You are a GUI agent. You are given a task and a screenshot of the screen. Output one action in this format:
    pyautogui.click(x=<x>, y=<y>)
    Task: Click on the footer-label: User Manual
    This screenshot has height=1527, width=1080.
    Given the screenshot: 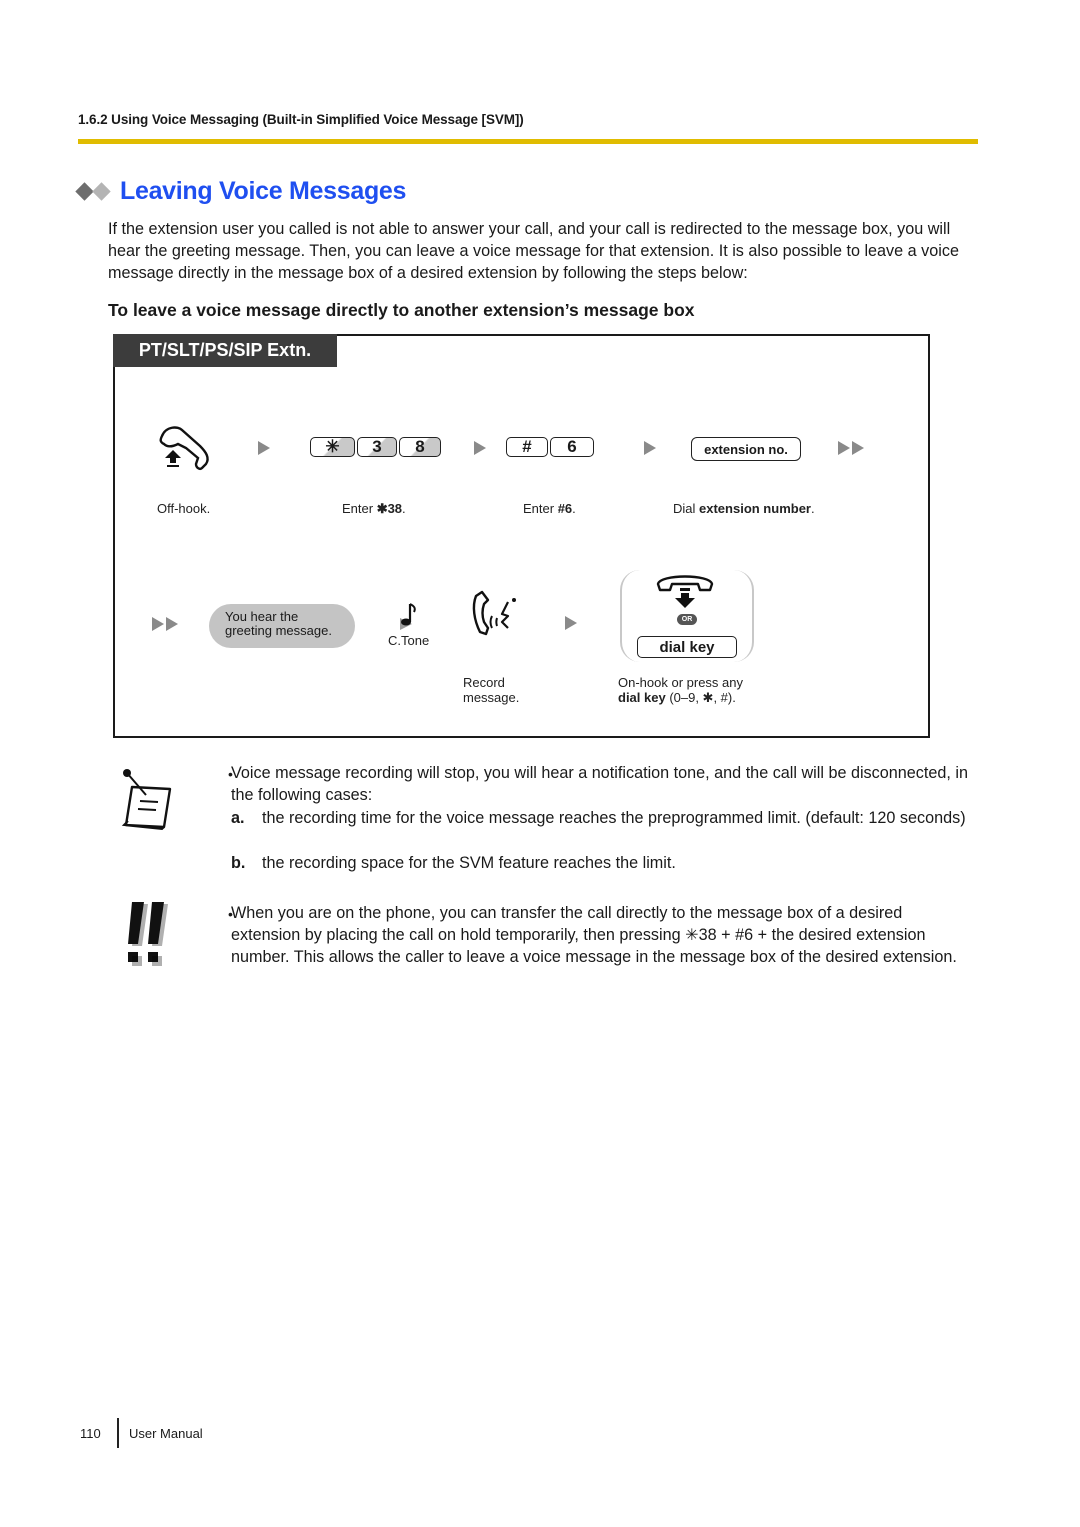 What is the action you would take?
    pyautogui.click(x=166, y=1433)
    